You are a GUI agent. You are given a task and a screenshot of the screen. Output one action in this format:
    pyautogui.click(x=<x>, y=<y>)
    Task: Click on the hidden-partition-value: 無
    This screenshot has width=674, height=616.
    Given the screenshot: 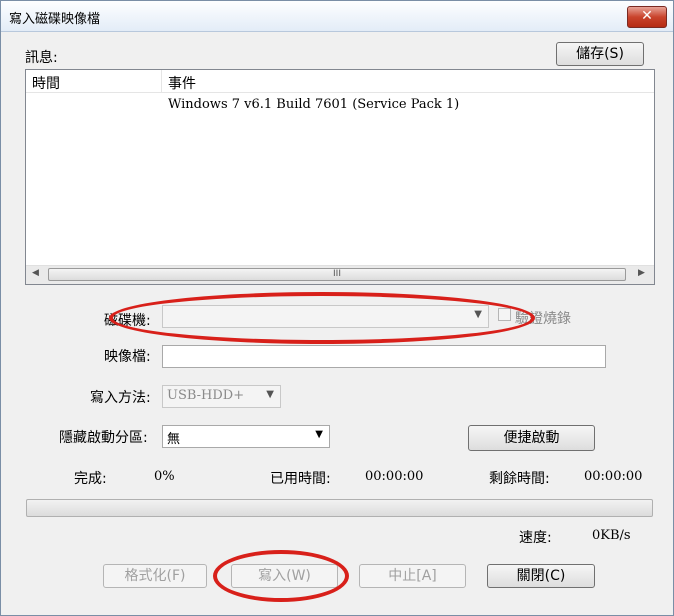 What is the action you would take?
    pyautogui.click(x=174, y=439)
    